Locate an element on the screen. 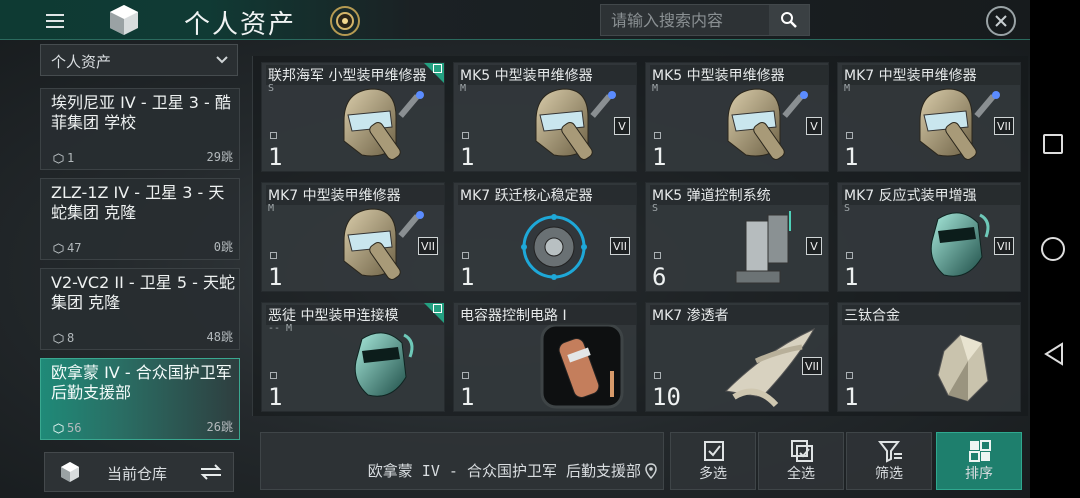 Image resolution: width=1080 pixels, height=498 pixels. select-all-button: 全选 is located at coordinates (801, 461).